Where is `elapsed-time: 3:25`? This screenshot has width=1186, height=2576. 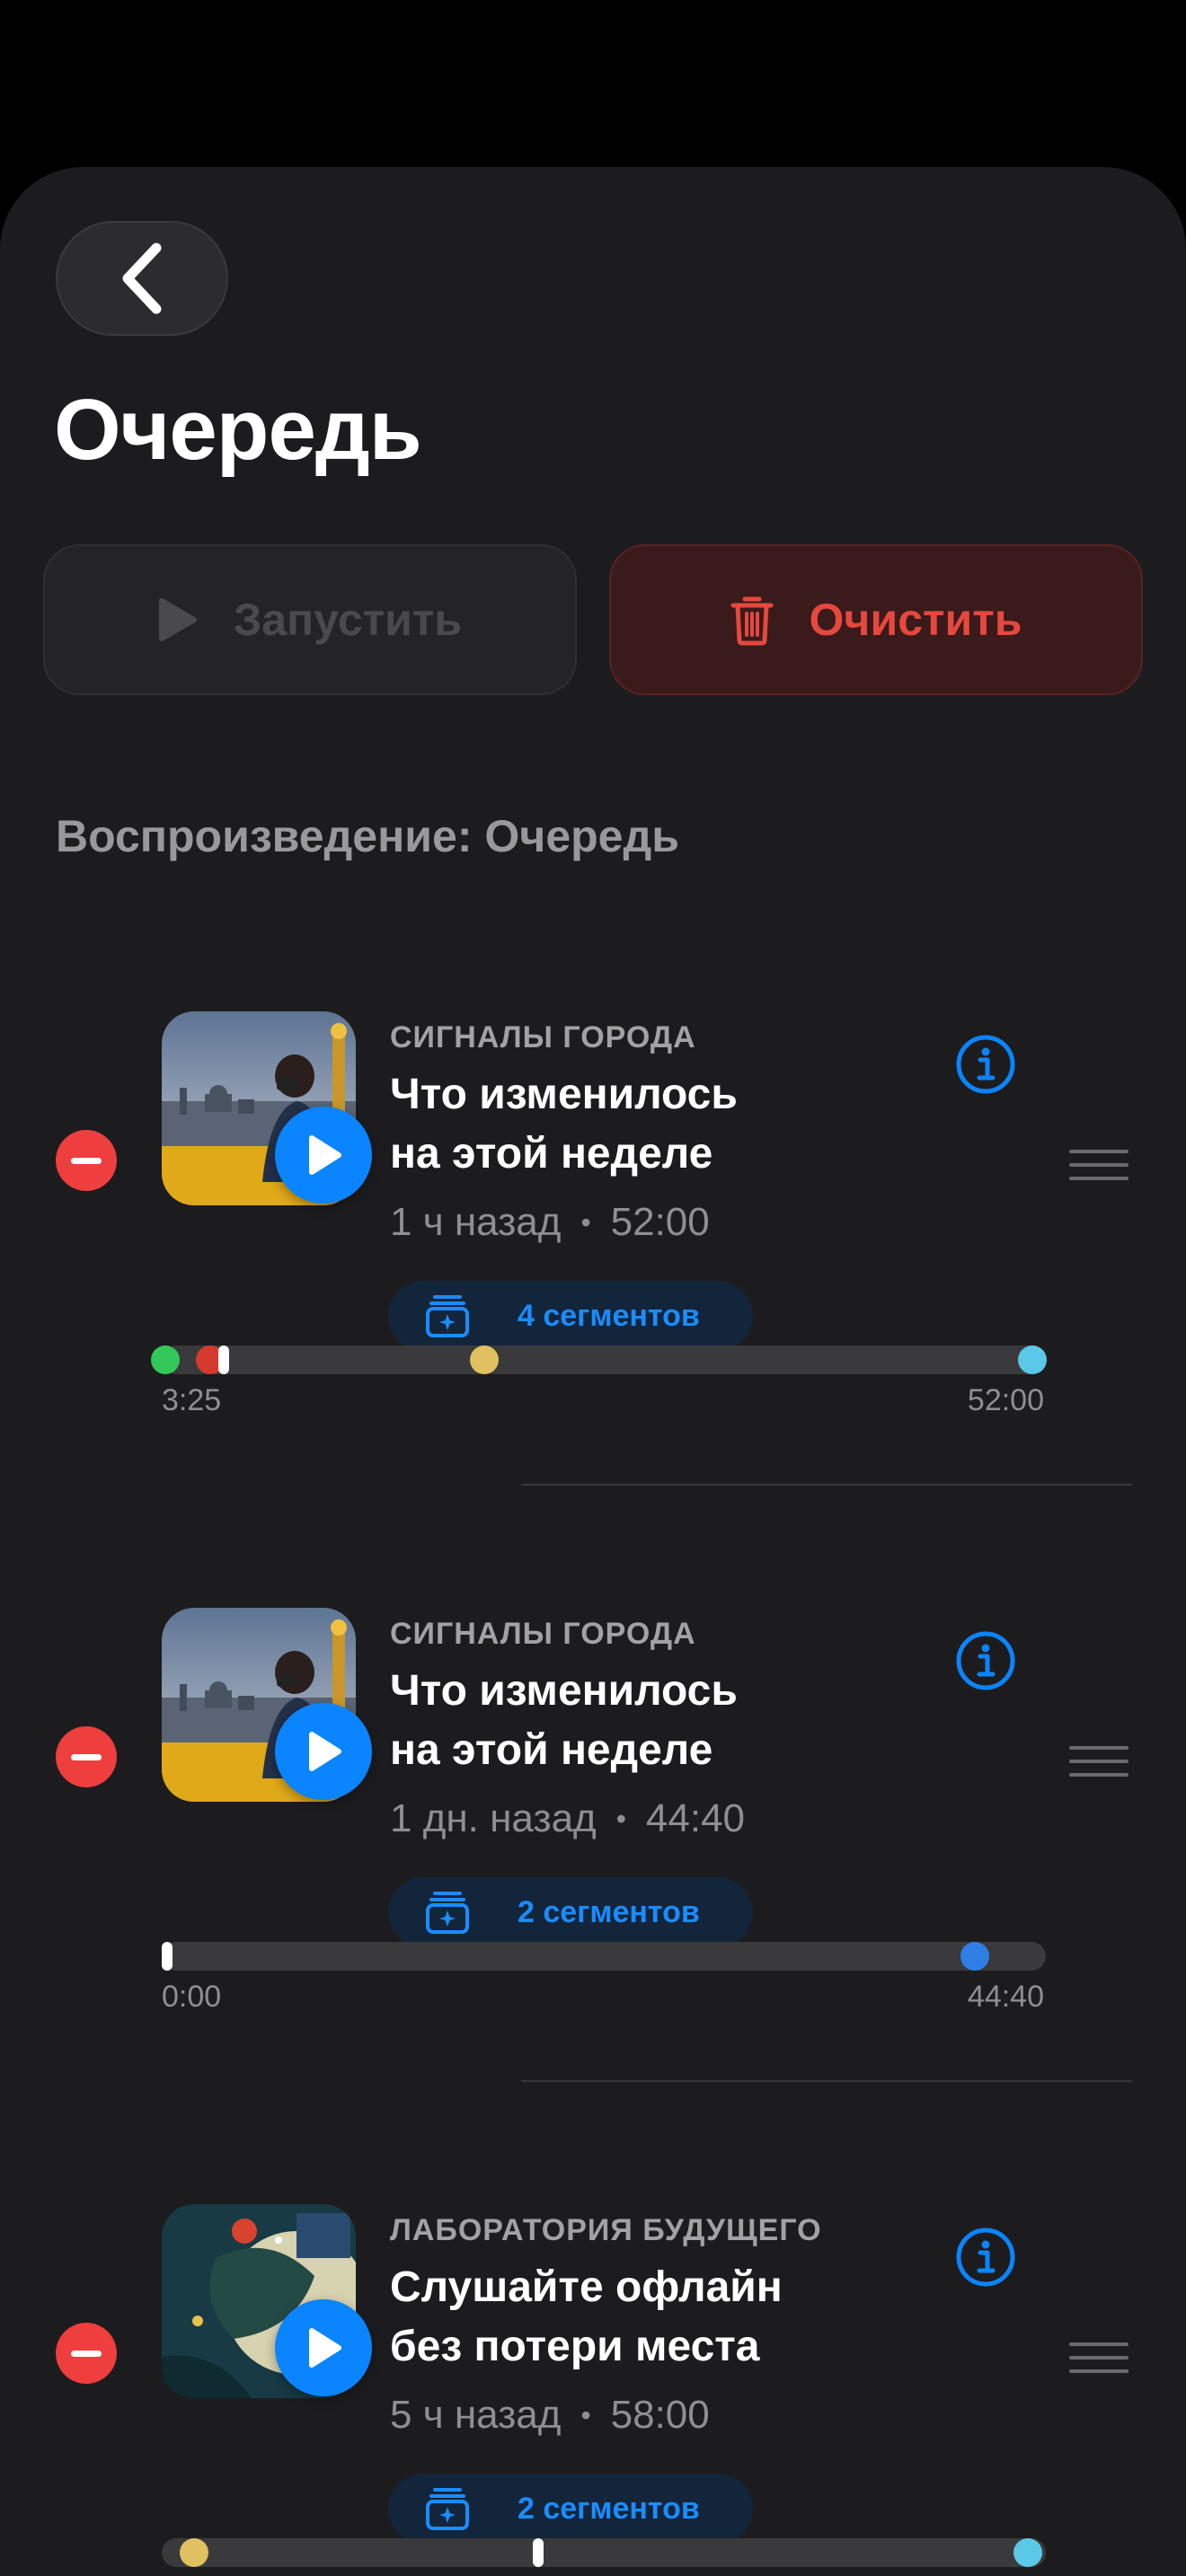 elapsed-time: 3:25 is located at coordinates (192, 1400).